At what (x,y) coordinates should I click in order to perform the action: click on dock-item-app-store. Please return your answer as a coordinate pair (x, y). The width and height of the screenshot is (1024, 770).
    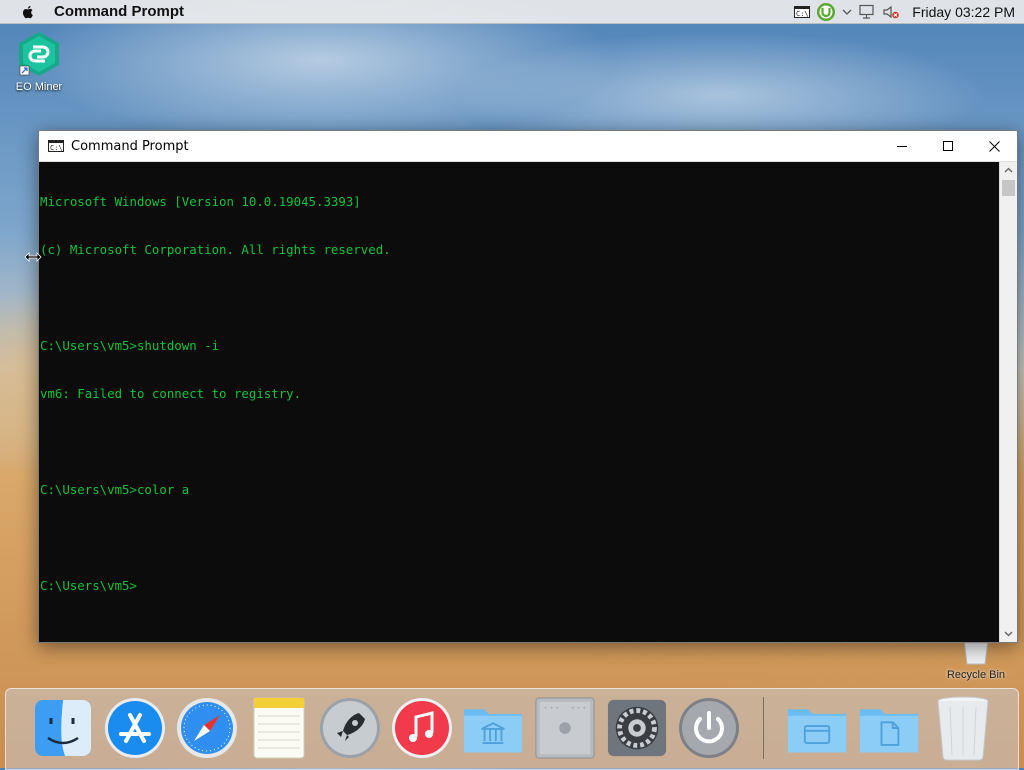
    Looking at the image, I should click on (135, 728).